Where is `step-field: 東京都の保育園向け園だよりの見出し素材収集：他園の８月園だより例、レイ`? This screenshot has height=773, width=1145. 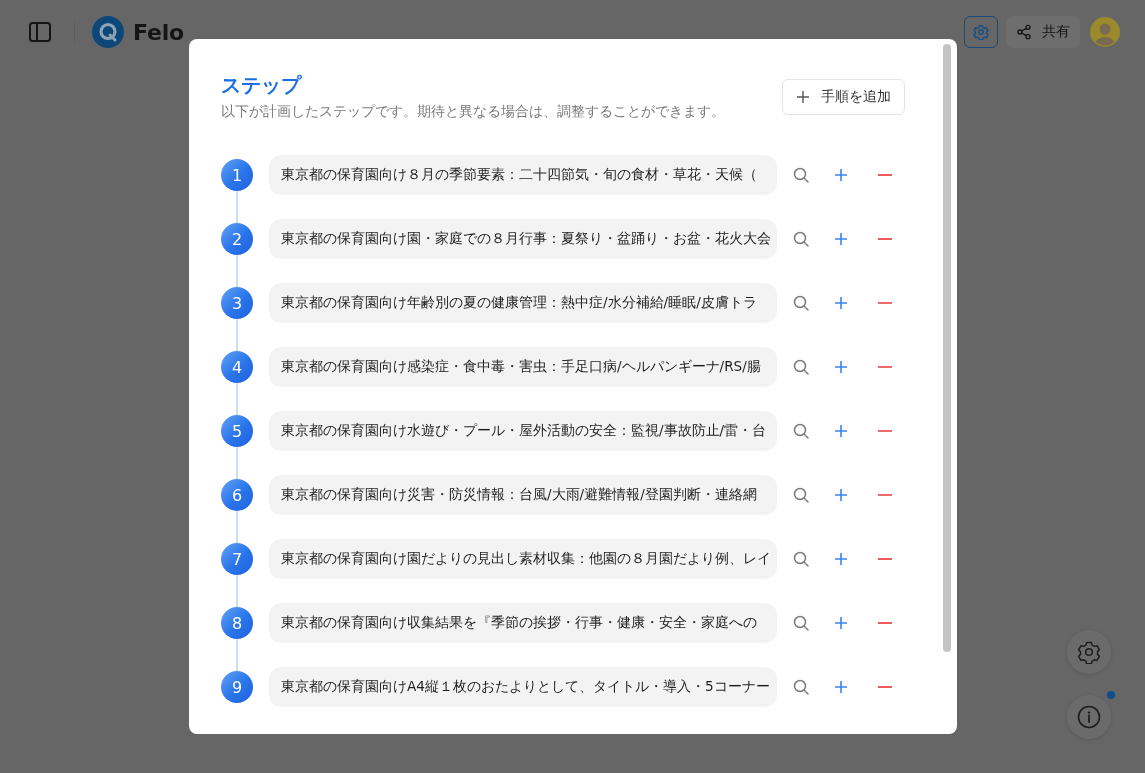 step-field: 東京都の保育園向け園だよりの見出し素材収集：他園の８月園だより例、レイ is located at coordinates (523, 559).